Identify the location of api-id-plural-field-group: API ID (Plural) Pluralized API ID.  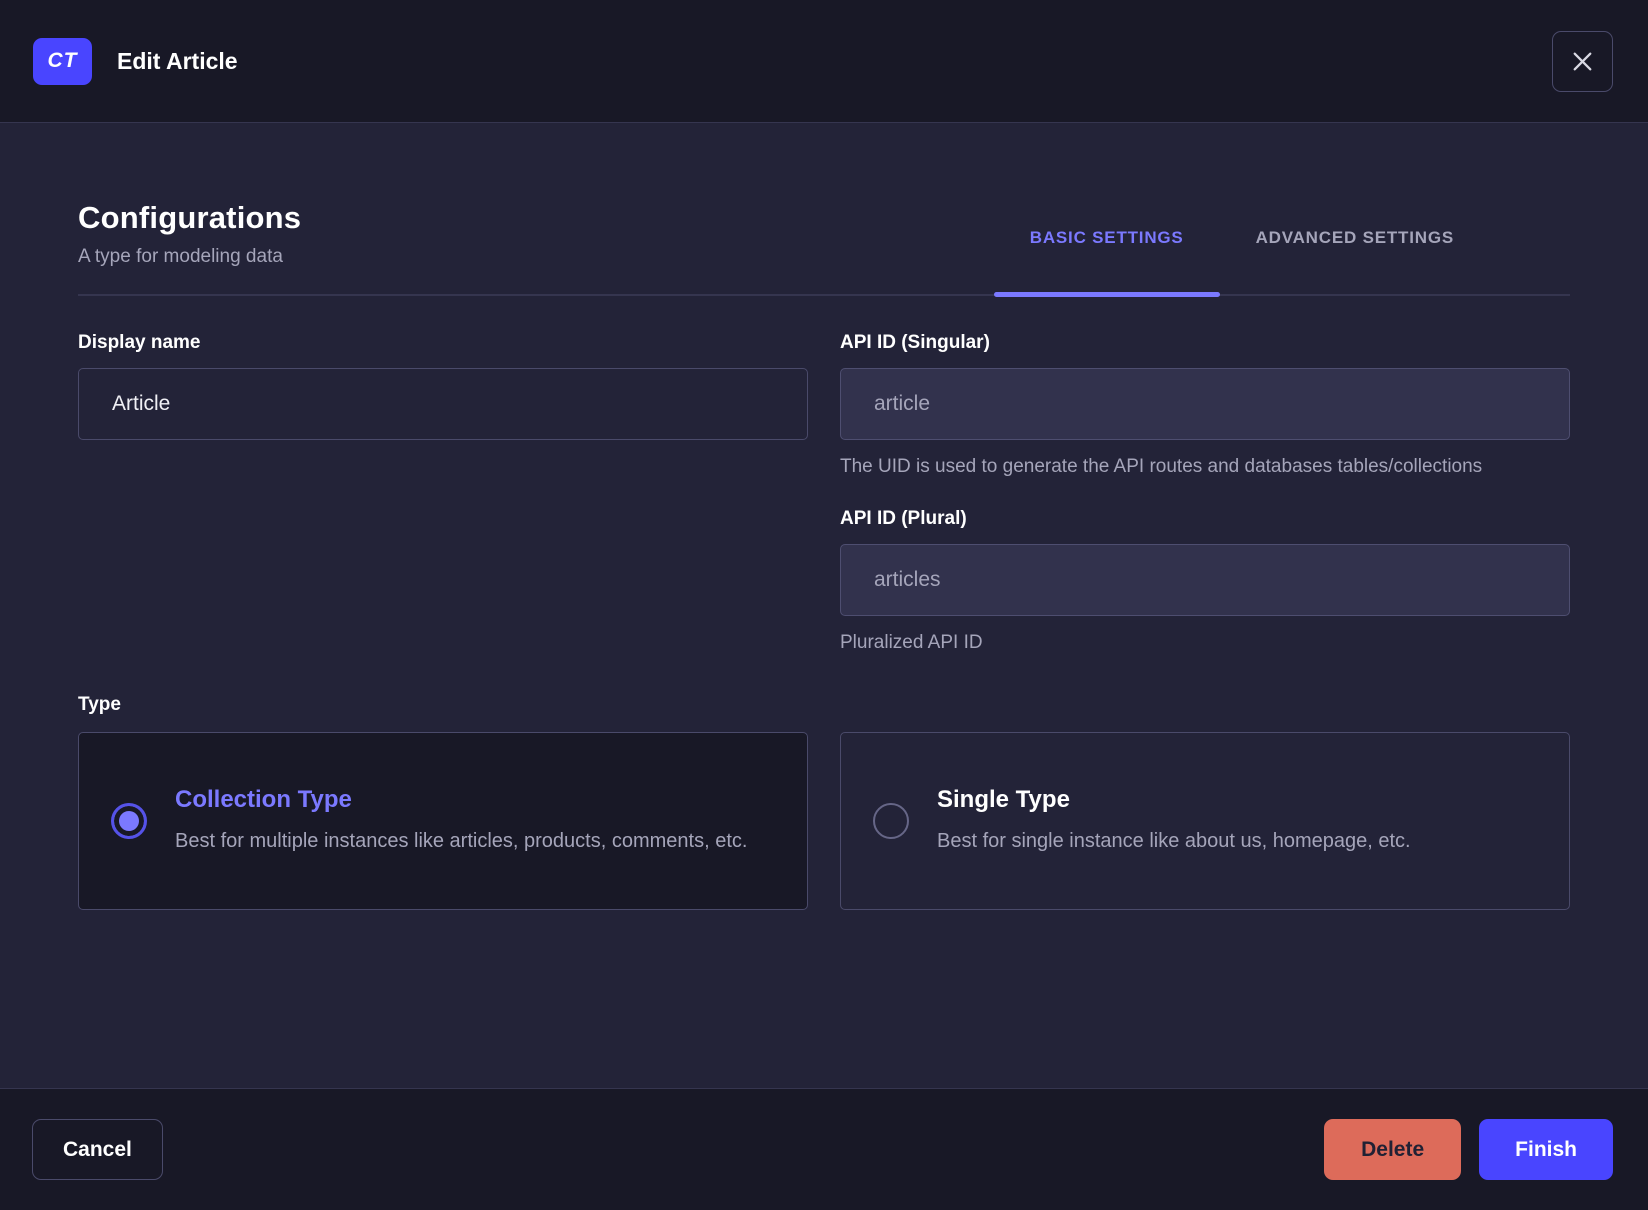
(1205, 583).